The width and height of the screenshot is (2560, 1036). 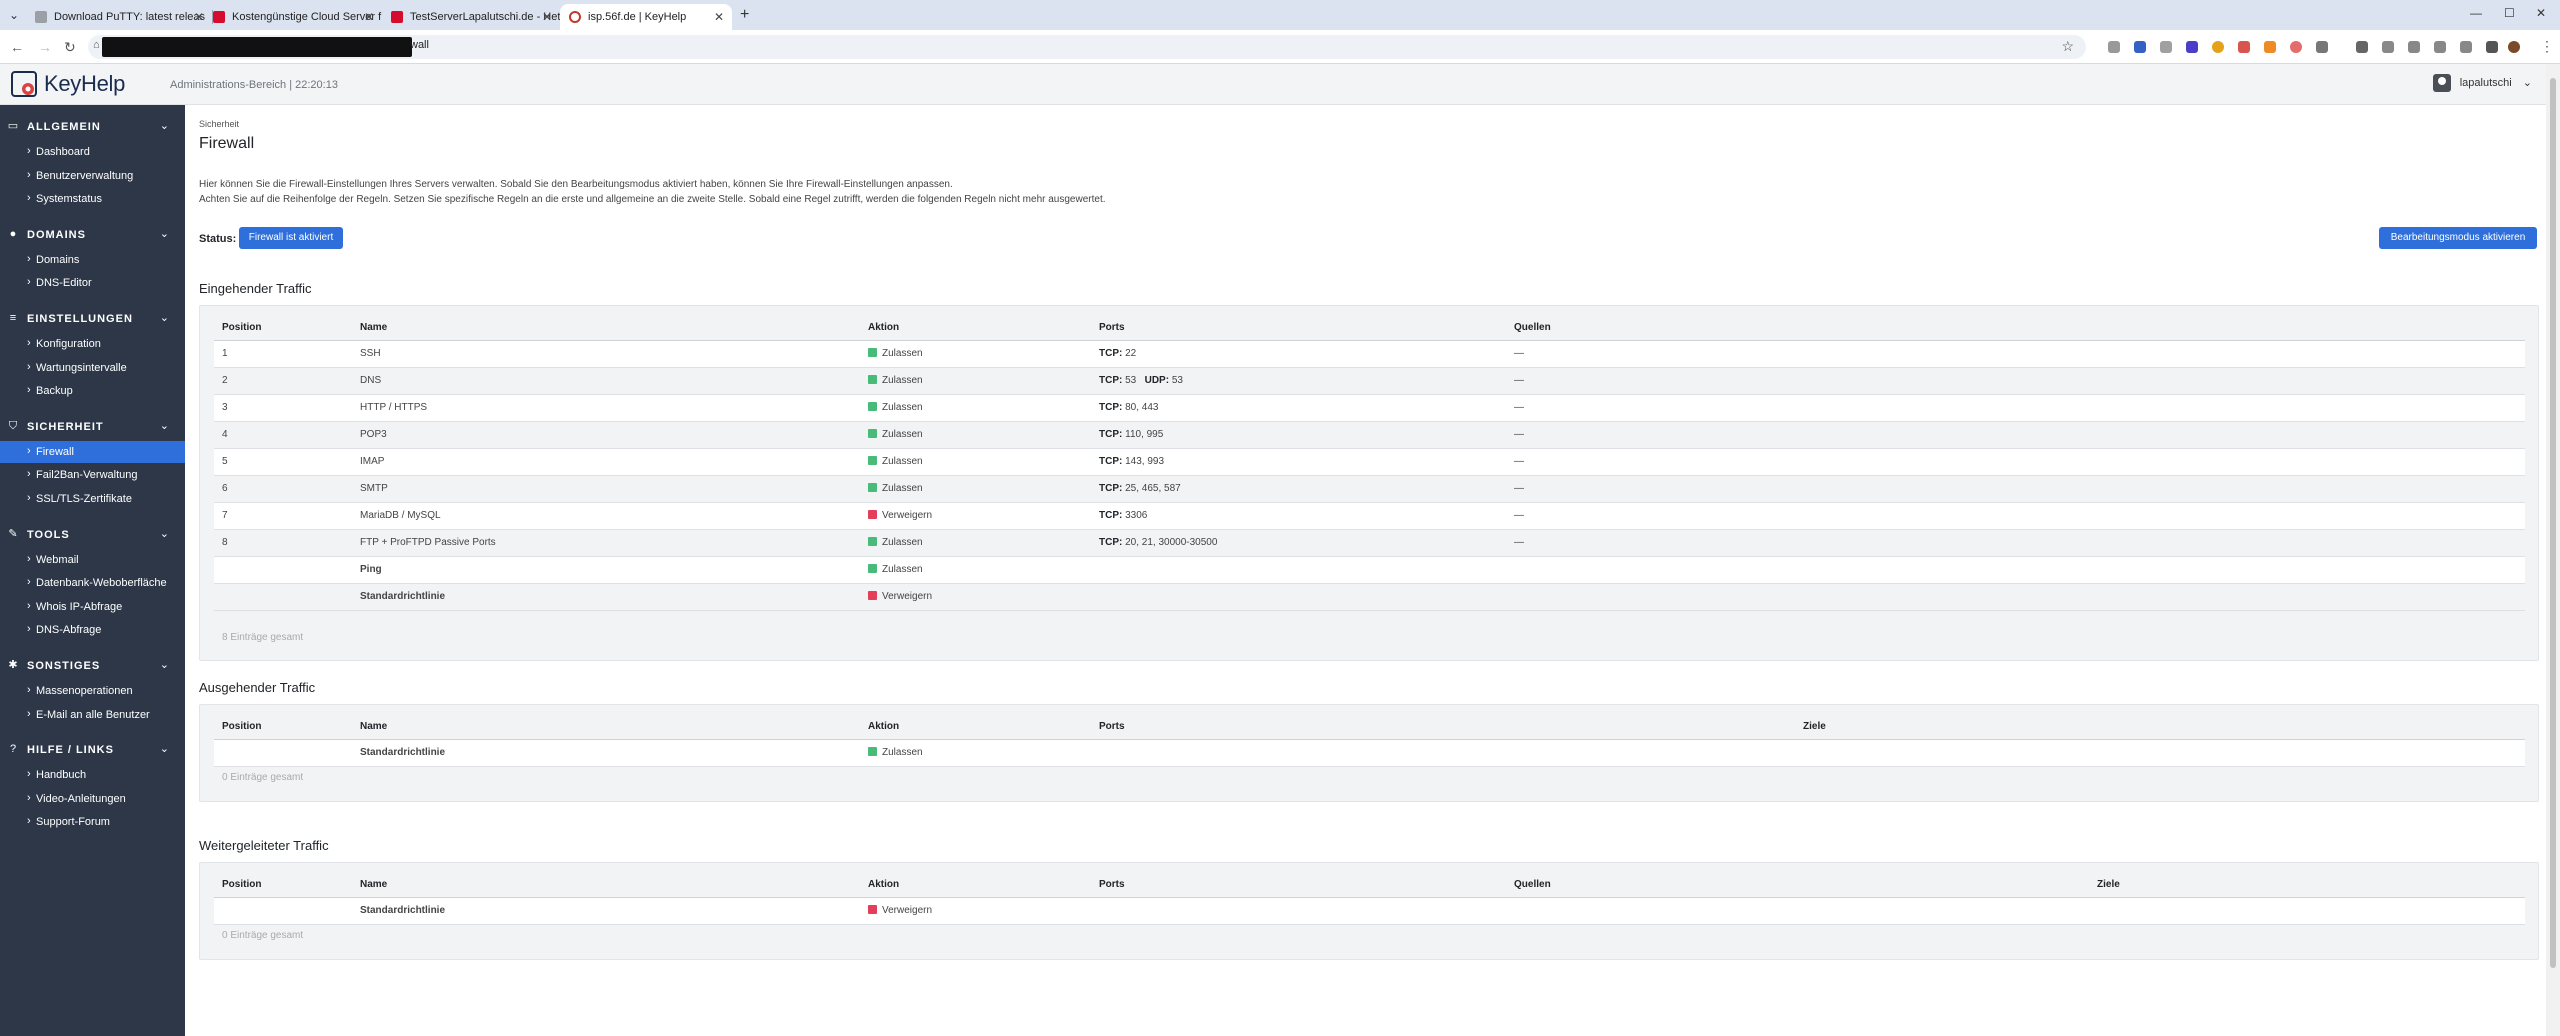 What do you see at coordinates (291, 238) in the screenshot?
I see `firewall-status-button: Firewall ist aktiviert` at bounding box center [291, 238].